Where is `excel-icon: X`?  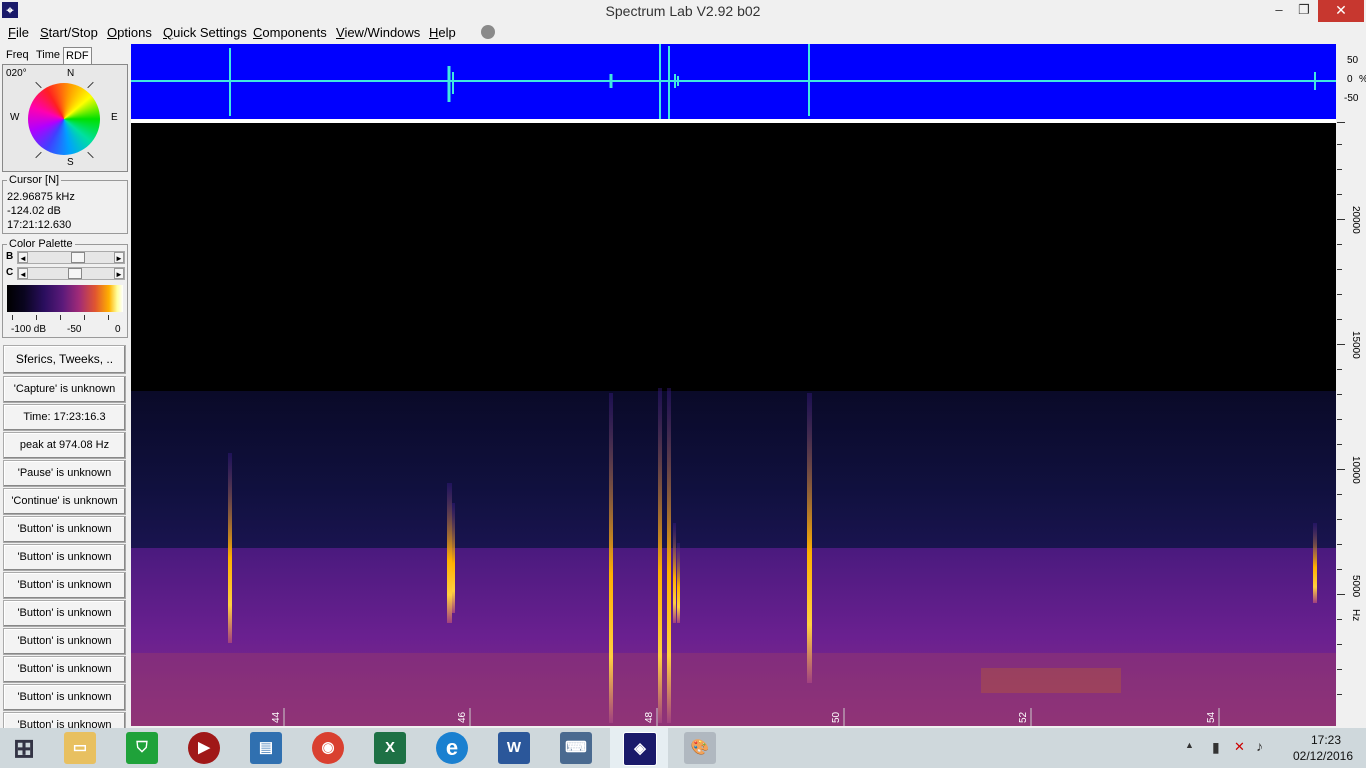
excel-icon: X is located at coordinates (390, 748).